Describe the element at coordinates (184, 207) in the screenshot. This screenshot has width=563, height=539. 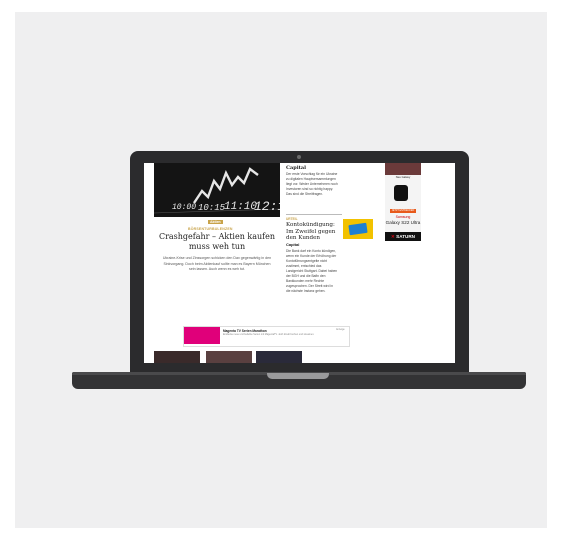
I see `hero-number: 10:00` at that location.